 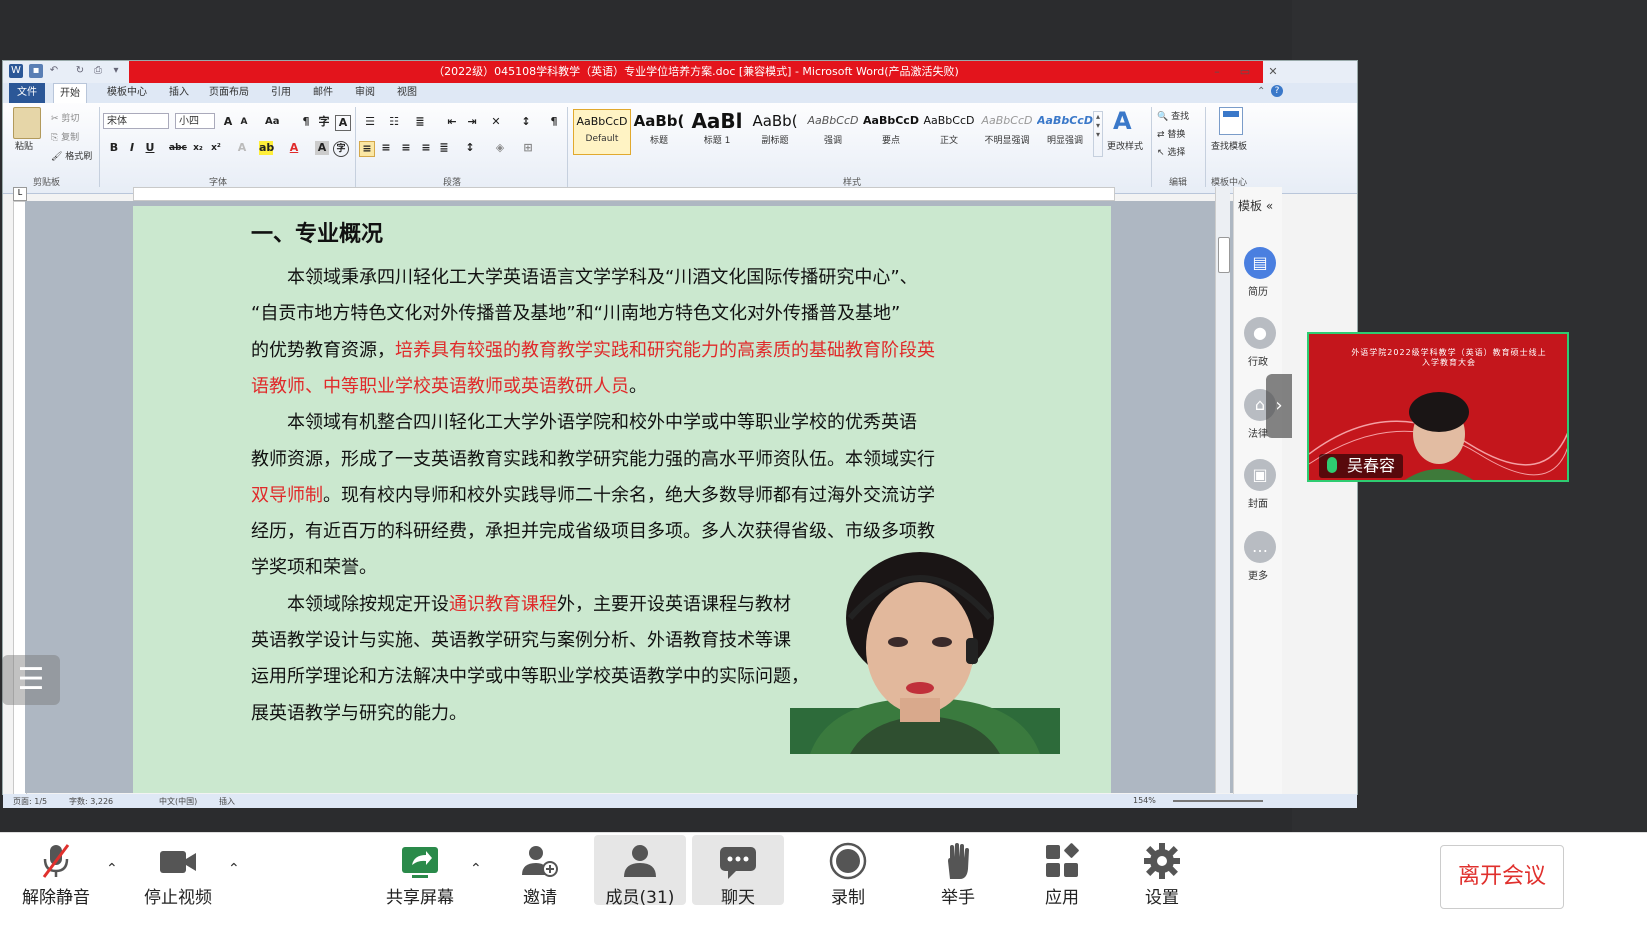 What do you see at coordinates (367, 149) in the screenshot?
I see `align-left-icon: ≡` at bounding box center [367, 149].